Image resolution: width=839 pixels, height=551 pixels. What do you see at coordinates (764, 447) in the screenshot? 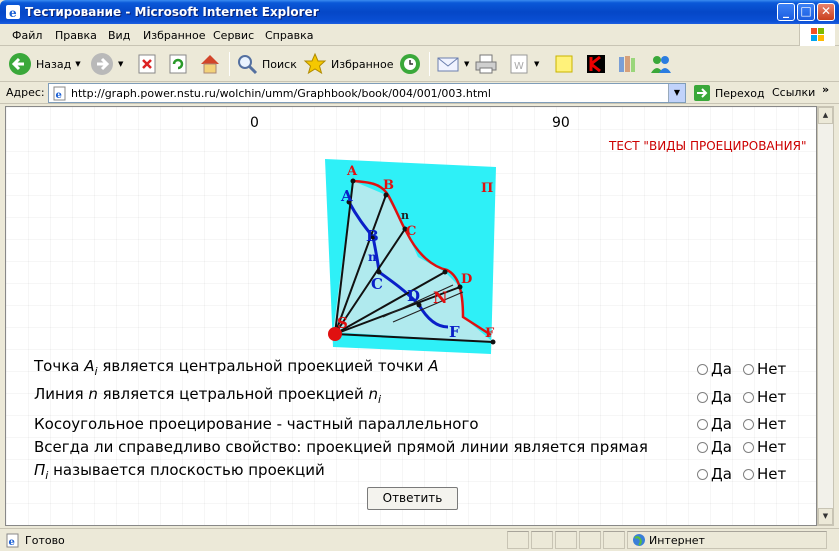
I see `q4-no-radio: Нет` at bounding box center [764, 447].